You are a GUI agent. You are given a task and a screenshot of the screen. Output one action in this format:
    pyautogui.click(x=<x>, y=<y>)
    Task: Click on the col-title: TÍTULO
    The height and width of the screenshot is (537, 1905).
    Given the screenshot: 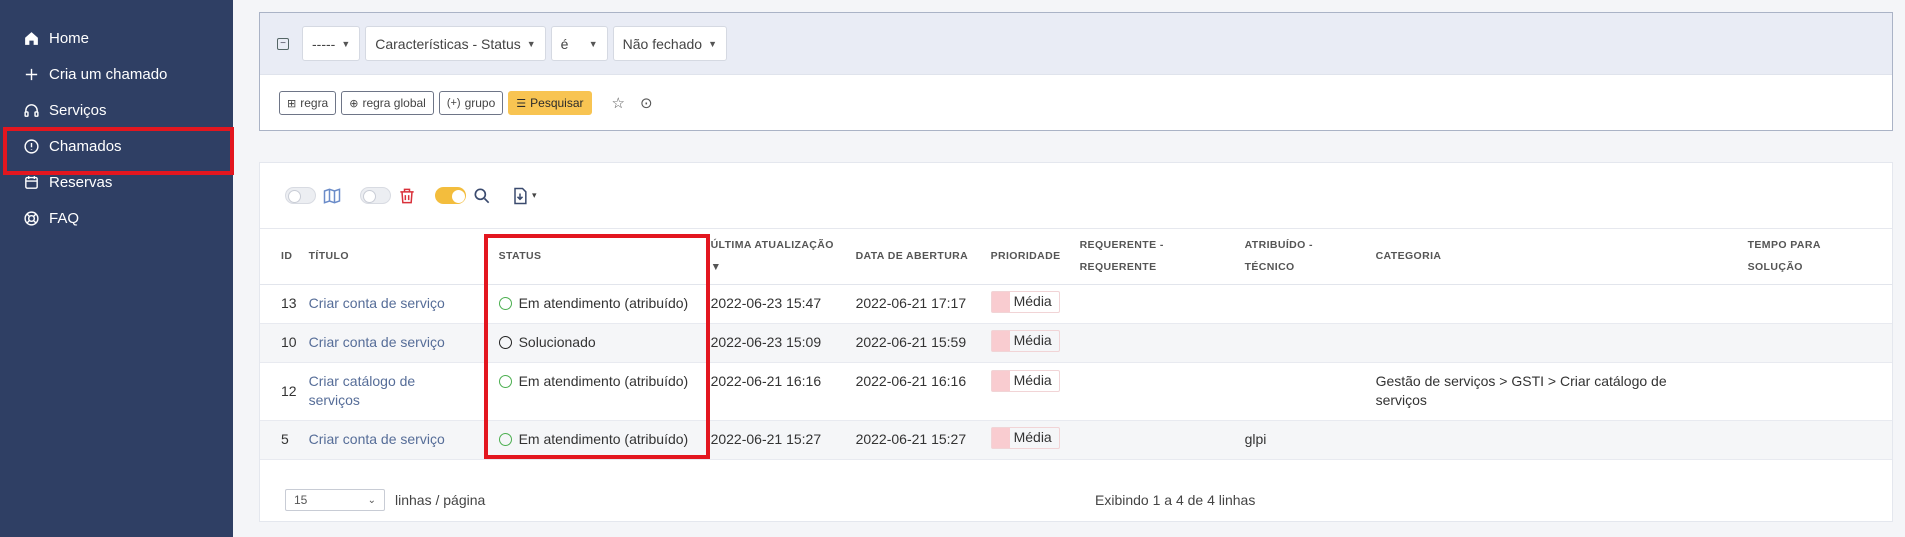 What is the action you would take?
    pyautogui.click(x=394, y=257)
    